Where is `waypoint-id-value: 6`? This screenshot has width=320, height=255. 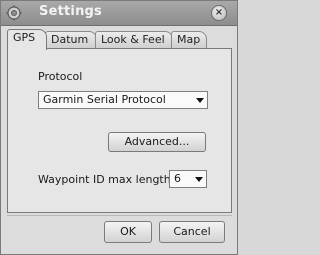
waypoint-id-value: 6 is located at coordinates (177, 178).